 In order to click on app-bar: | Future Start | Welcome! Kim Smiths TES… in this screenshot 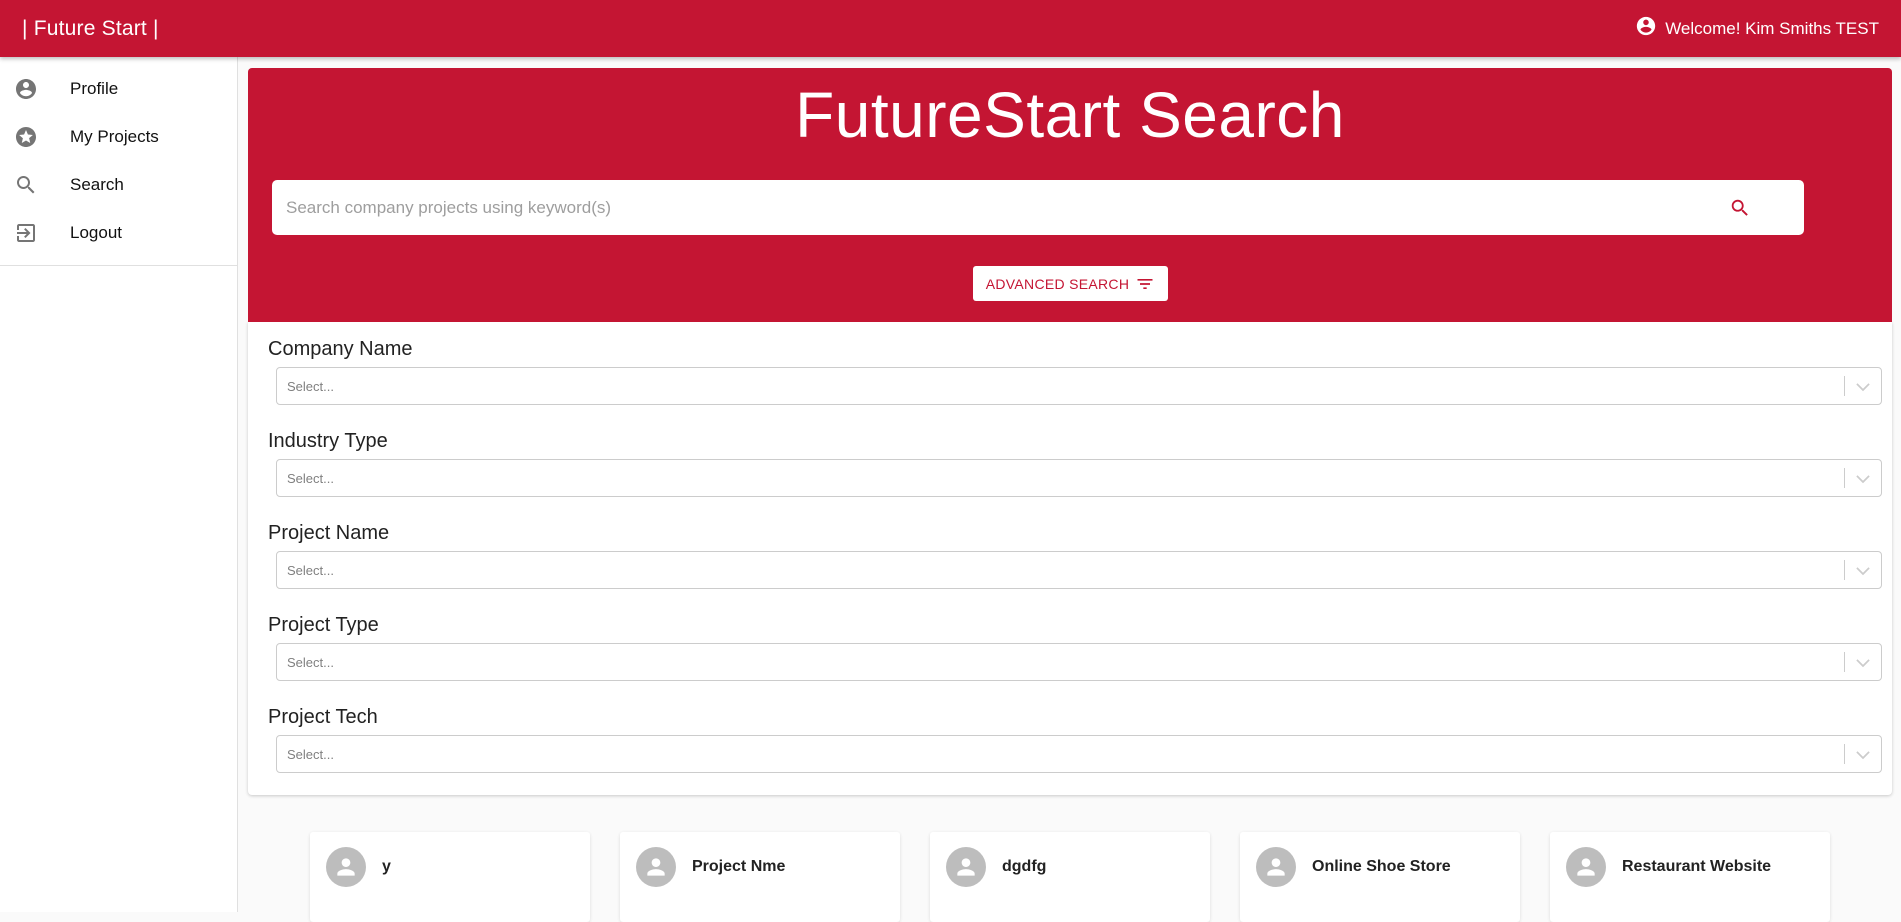, I will do `click(950, 28)`.